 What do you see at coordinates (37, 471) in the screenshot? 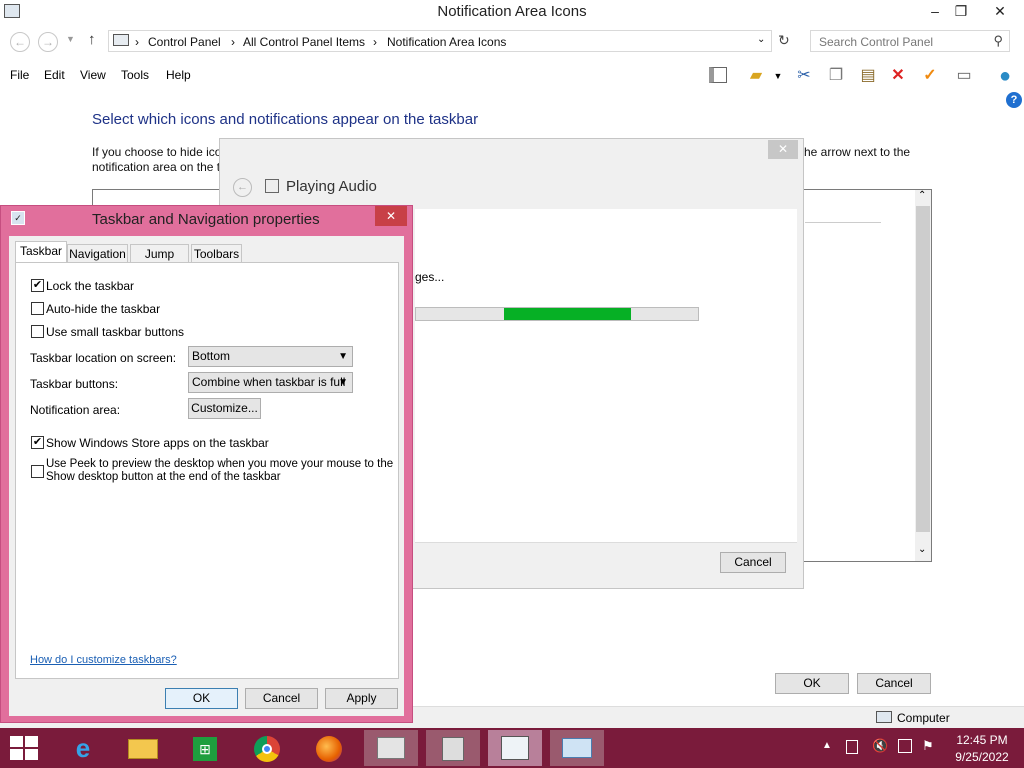
I see `peek-checkbox` at bounding box center [37, 471].